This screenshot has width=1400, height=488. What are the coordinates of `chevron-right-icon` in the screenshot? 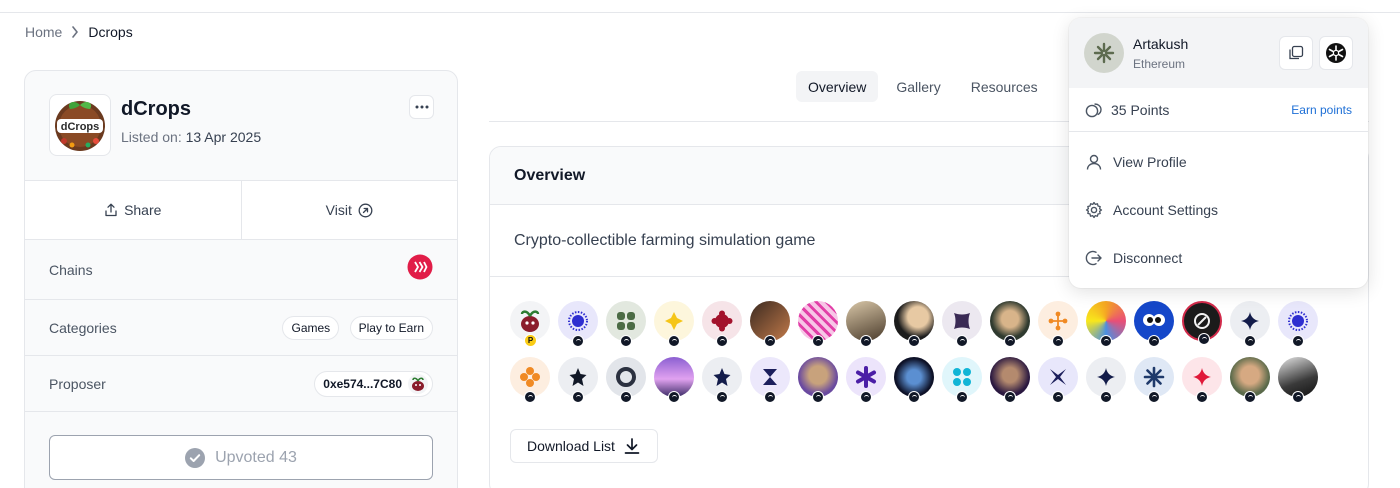 It's located at (75, 32).